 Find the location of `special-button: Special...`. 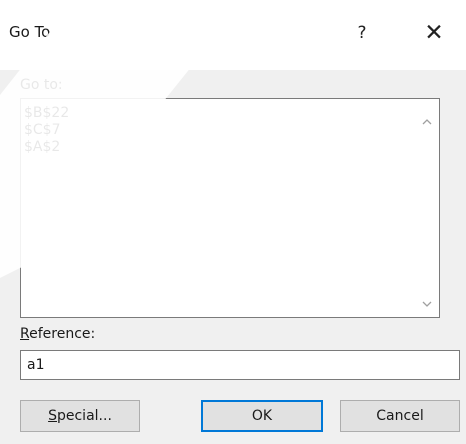

special-button: Special... is located at coordinates (80, 416).